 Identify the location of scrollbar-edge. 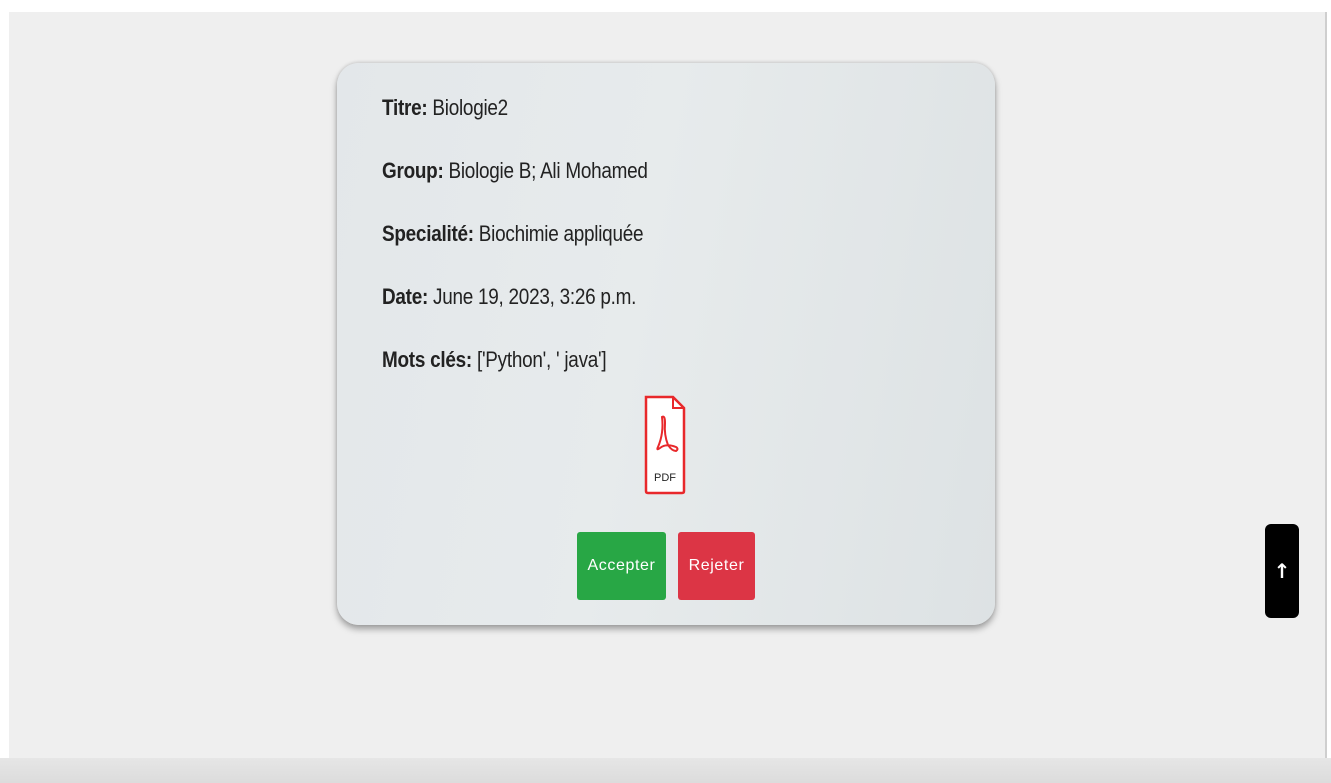
(1326, 385).